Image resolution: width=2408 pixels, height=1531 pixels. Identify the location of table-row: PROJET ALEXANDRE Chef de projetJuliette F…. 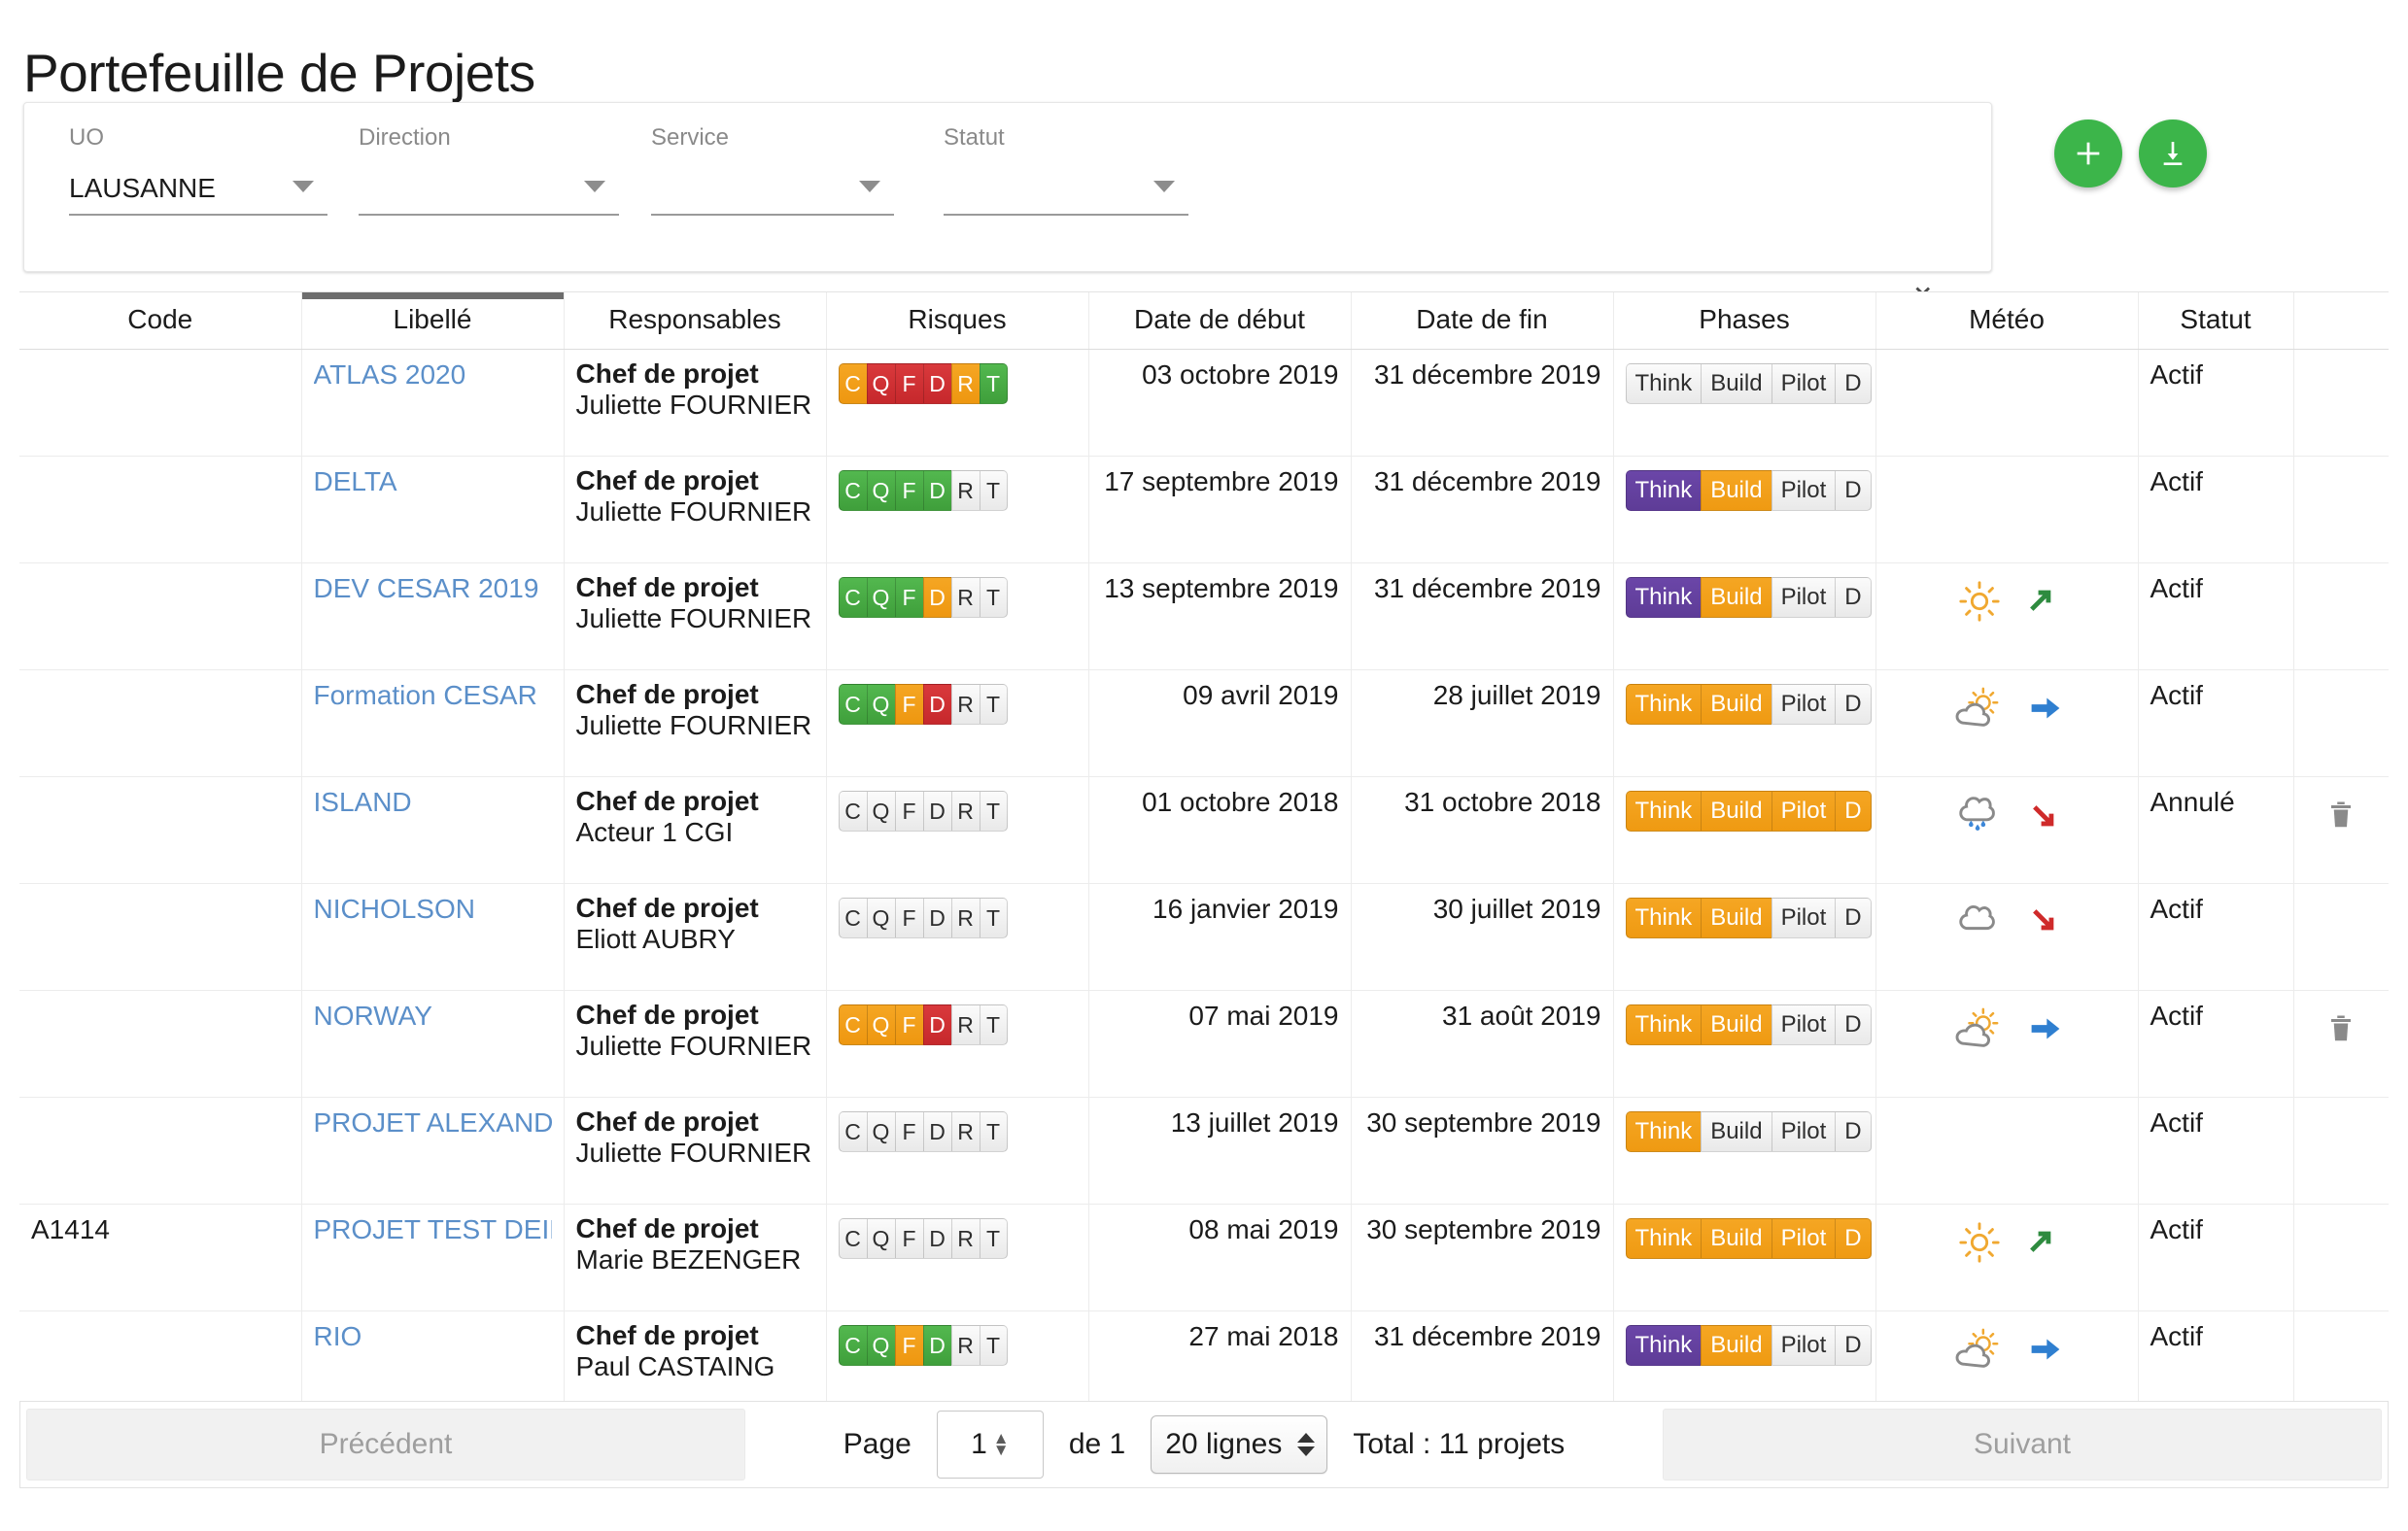
(1204, 1151).